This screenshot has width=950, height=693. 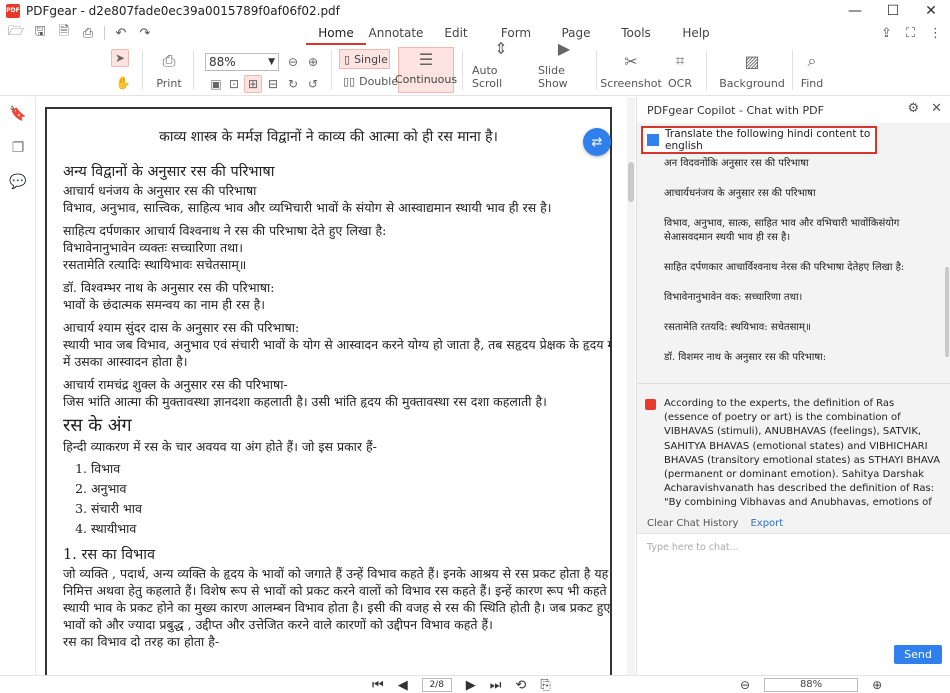 What do you see at coordinates (935, 33) in the screenshot?
I see `more-icon: ⋮` at bounding box center [935, 33].